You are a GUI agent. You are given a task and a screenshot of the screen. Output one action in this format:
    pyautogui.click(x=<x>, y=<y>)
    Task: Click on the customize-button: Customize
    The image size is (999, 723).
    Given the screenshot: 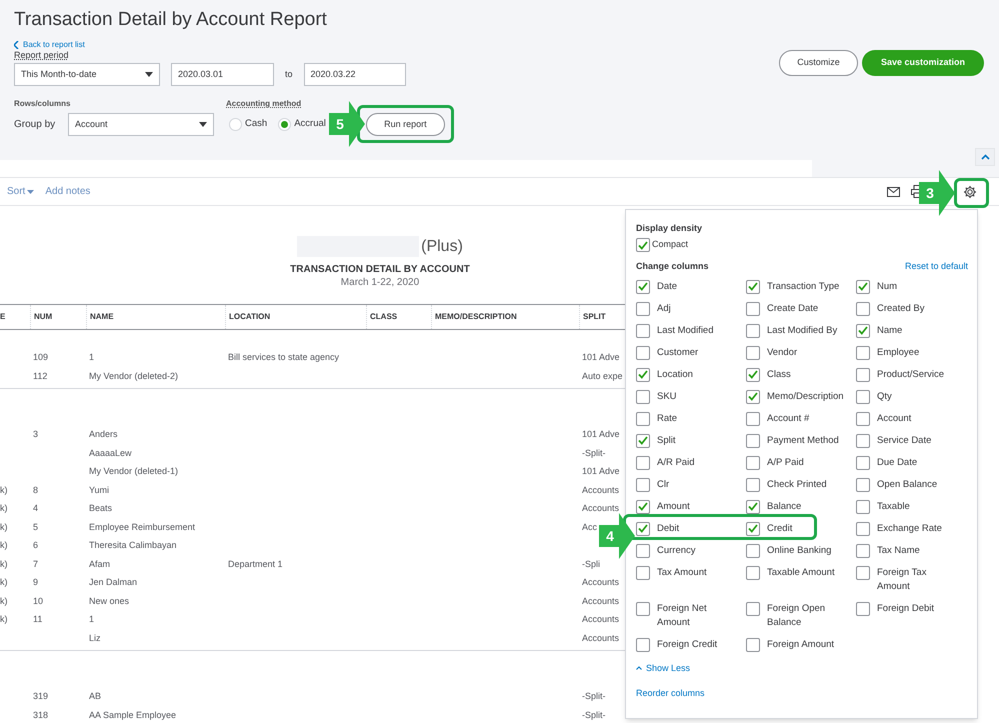 What is the action you would take?
    pyautogui.click(x=818, y=63)
    